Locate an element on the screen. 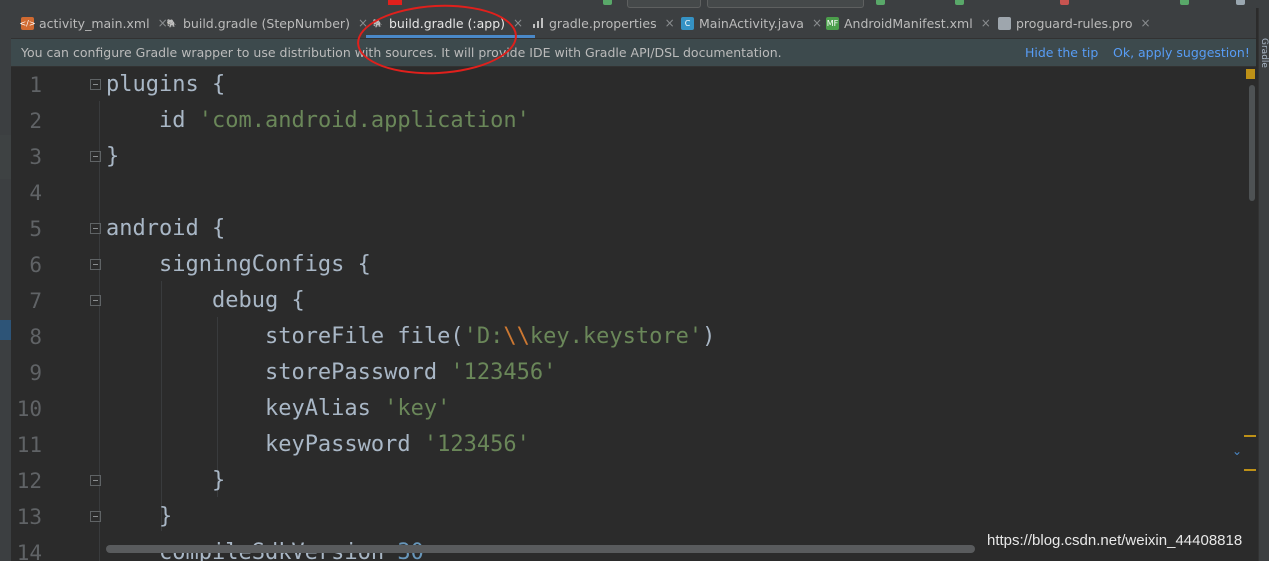  gradle-tool-window-button: Gradle is located at coordinates (1264, 53).